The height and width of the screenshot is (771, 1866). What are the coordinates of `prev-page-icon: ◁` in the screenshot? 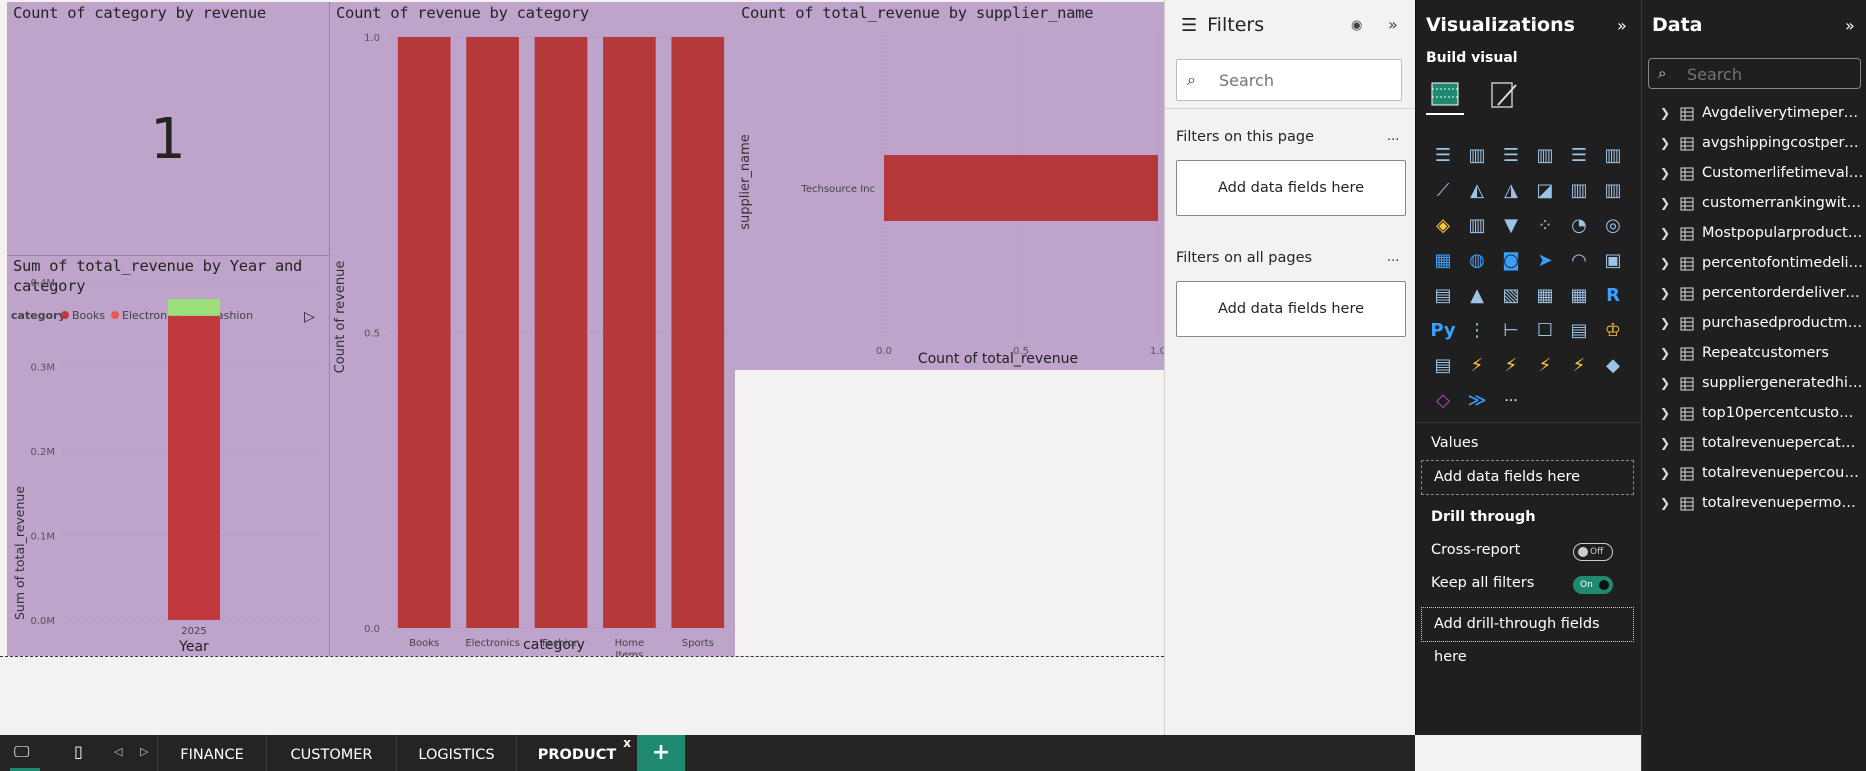 It's located at (118, 751).